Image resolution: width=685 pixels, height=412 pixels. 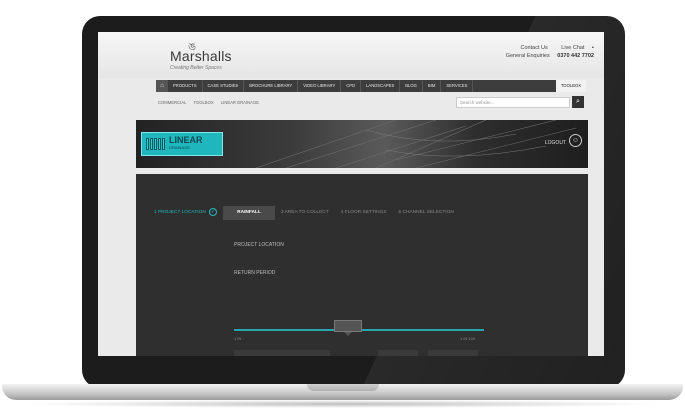 What do you see at coordinates (320, 86) in the screenshot?
I see `nav-item-video-library: VIDEO LIBRARY` at bounding box center [320, 86].